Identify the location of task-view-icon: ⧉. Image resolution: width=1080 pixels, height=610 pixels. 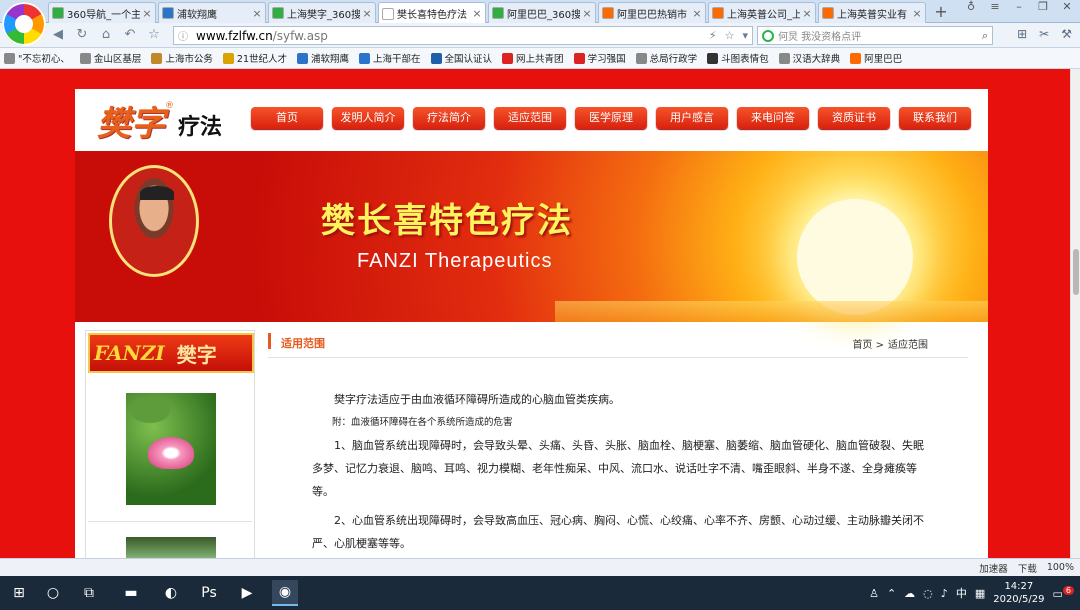
(89, 593).